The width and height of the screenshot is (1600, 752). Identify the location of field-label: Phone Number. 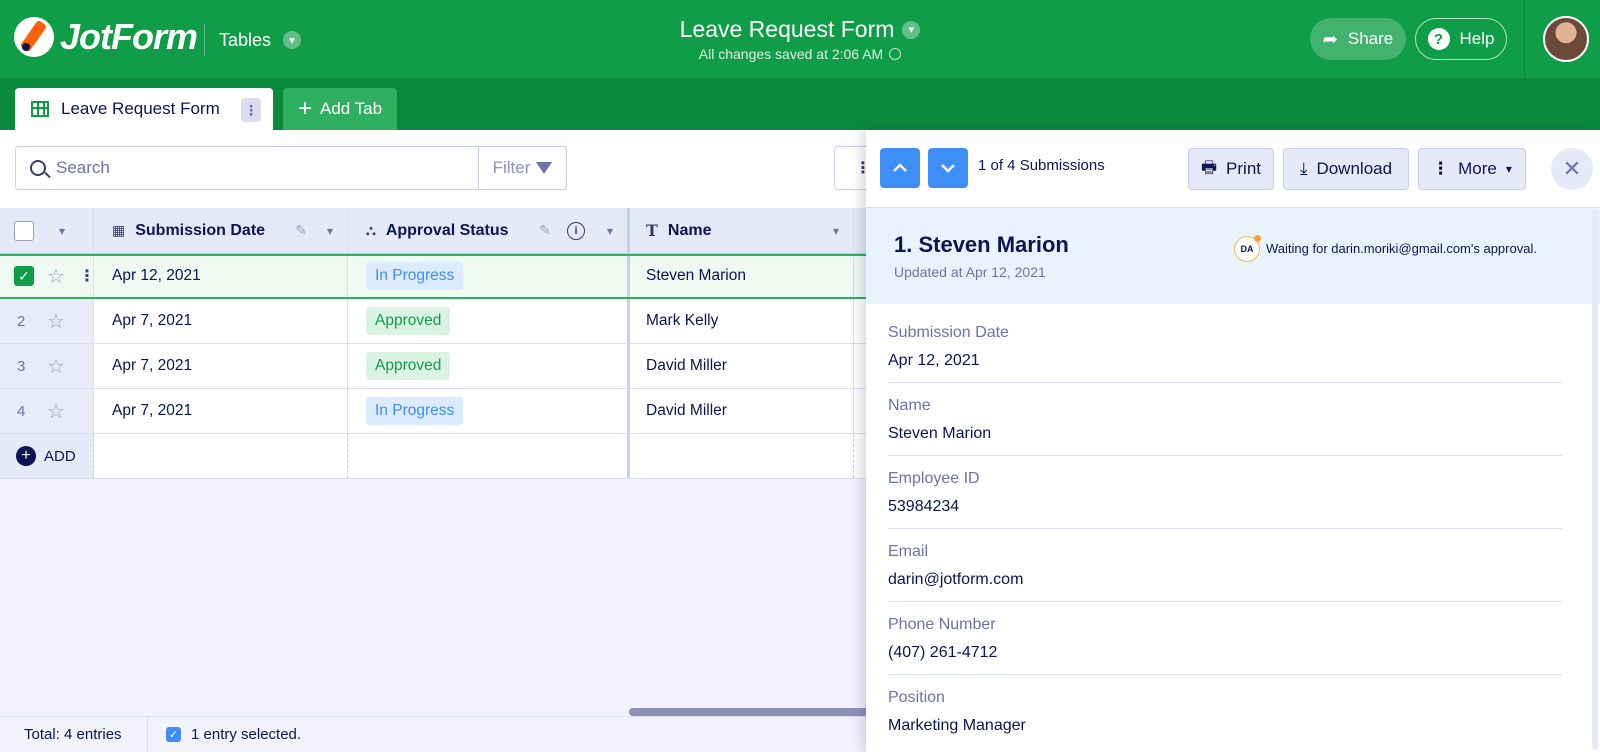
(942, 624).